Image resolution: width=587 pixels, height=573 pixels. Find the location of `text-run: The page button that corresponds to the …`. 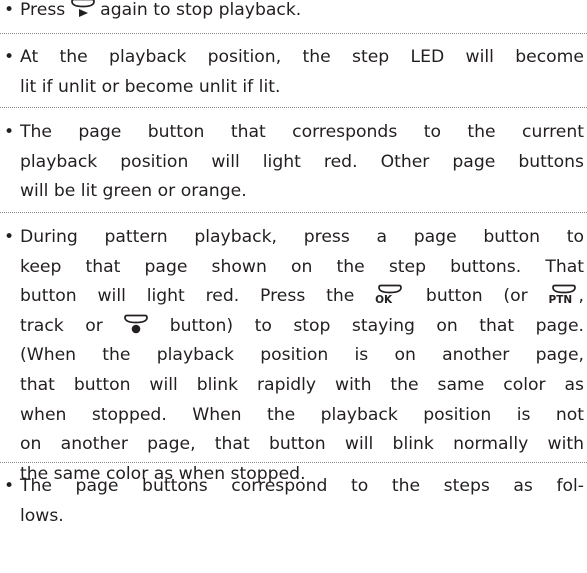

text-run: The page button that corresponds to the … is located at coordinates (302, 132).